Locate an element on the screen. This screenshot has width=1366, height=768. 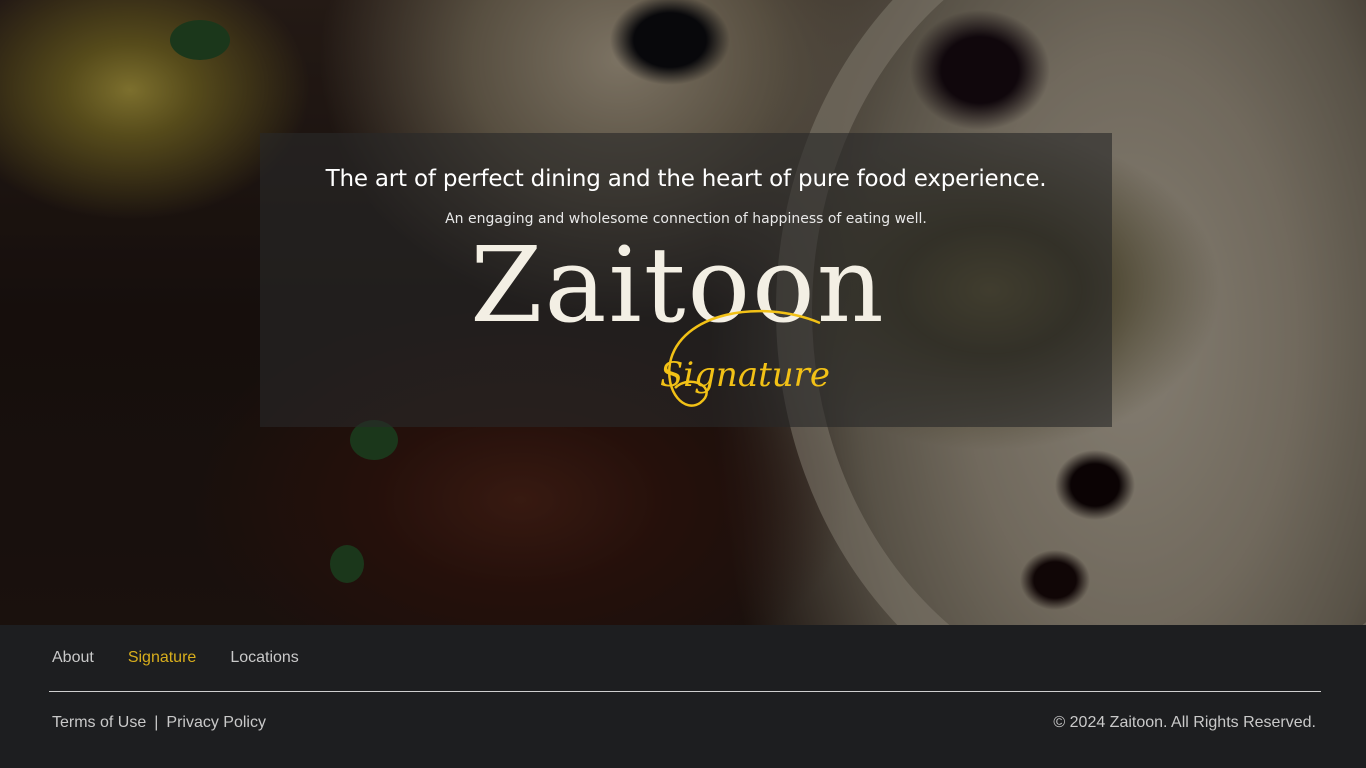
legal-links: Terms of Use | Privacy Policy is located at coordinates (159, 723).